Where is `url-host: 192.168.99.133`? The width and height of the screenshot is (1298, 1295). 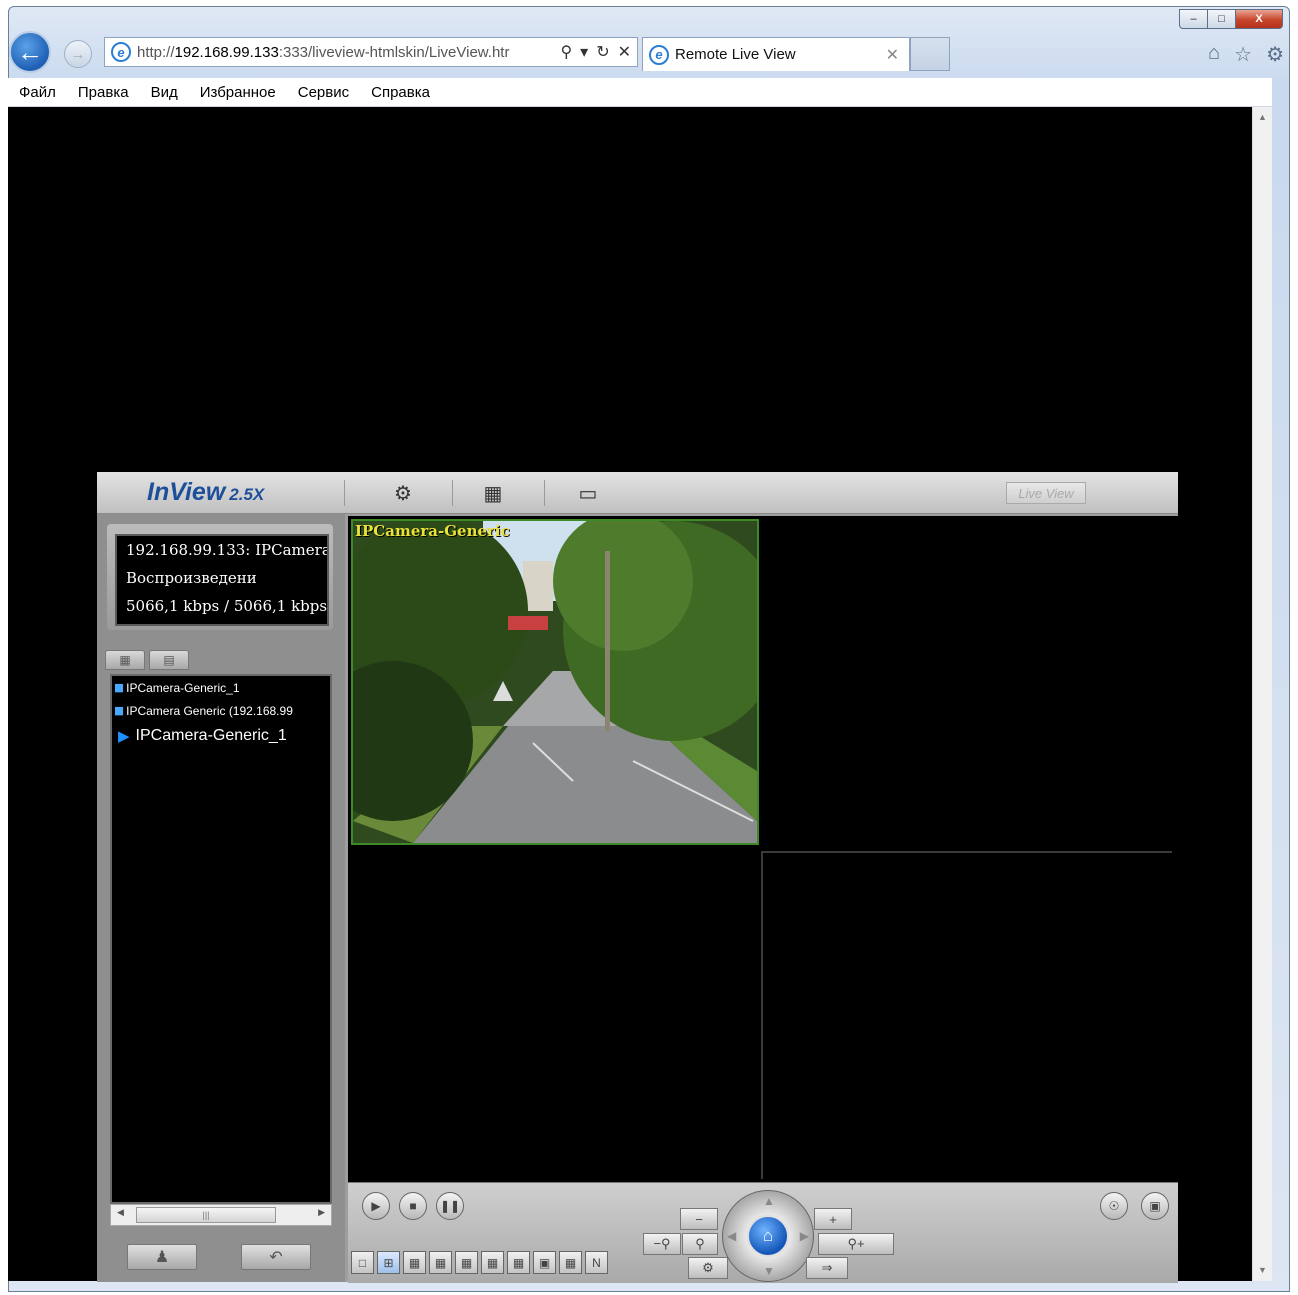
url-host: 192.168.99.133 is located at coordinates (226, 52).